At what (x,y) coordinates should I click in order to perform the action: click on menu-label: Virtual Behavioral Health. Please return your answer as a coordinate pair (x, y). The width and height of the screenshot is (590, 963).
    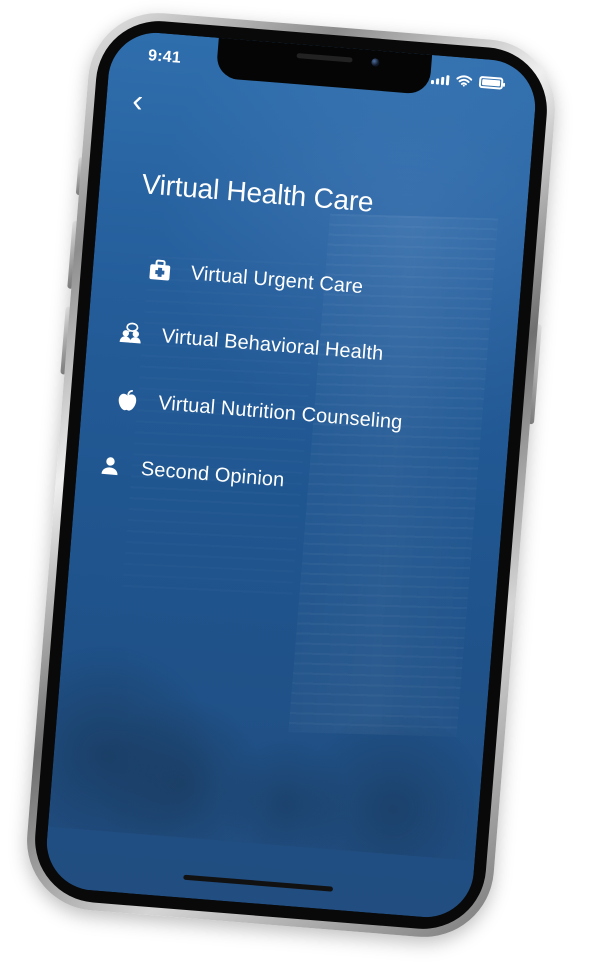
    Looking at the image, I should click on (272, 344).